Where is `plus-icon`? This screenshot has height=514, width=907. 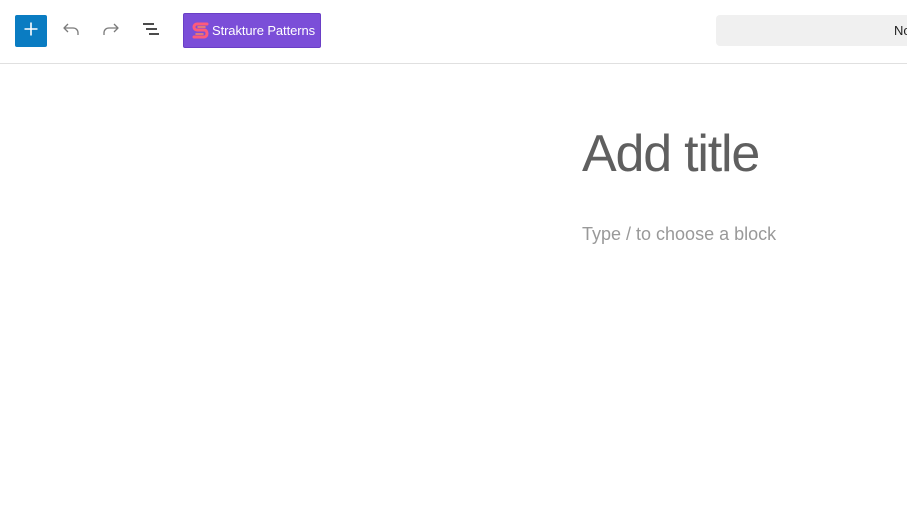
plus-icon is located at coordinates (31, 31).